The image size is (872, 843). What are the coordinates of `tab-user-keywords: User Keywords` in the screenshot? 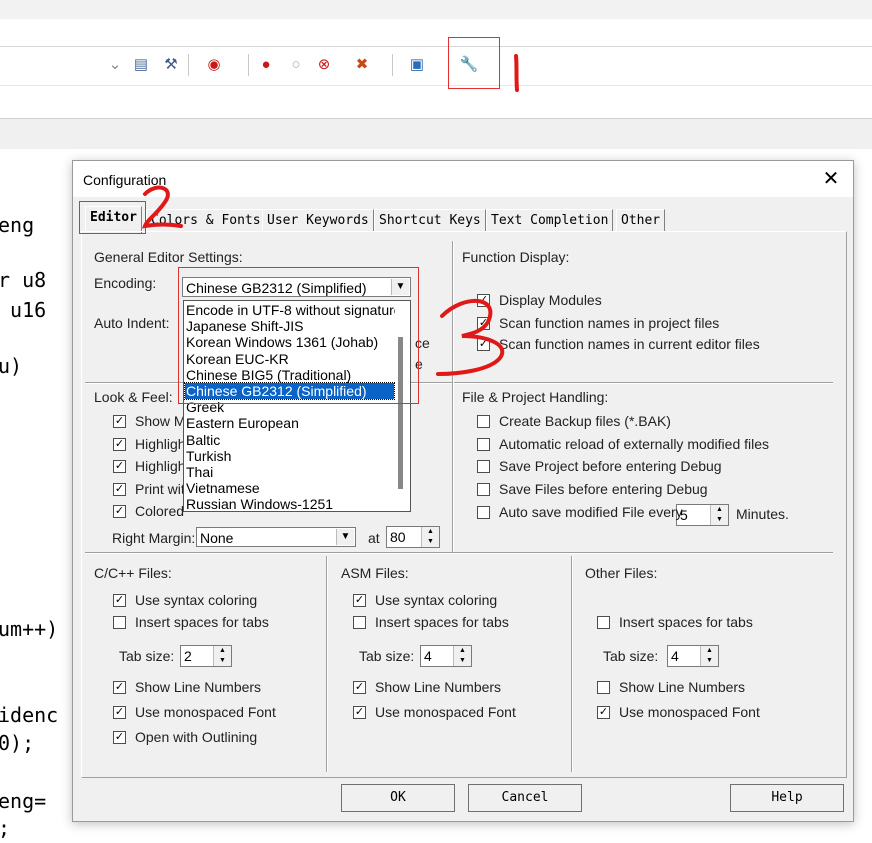 It's located at (318, 220).